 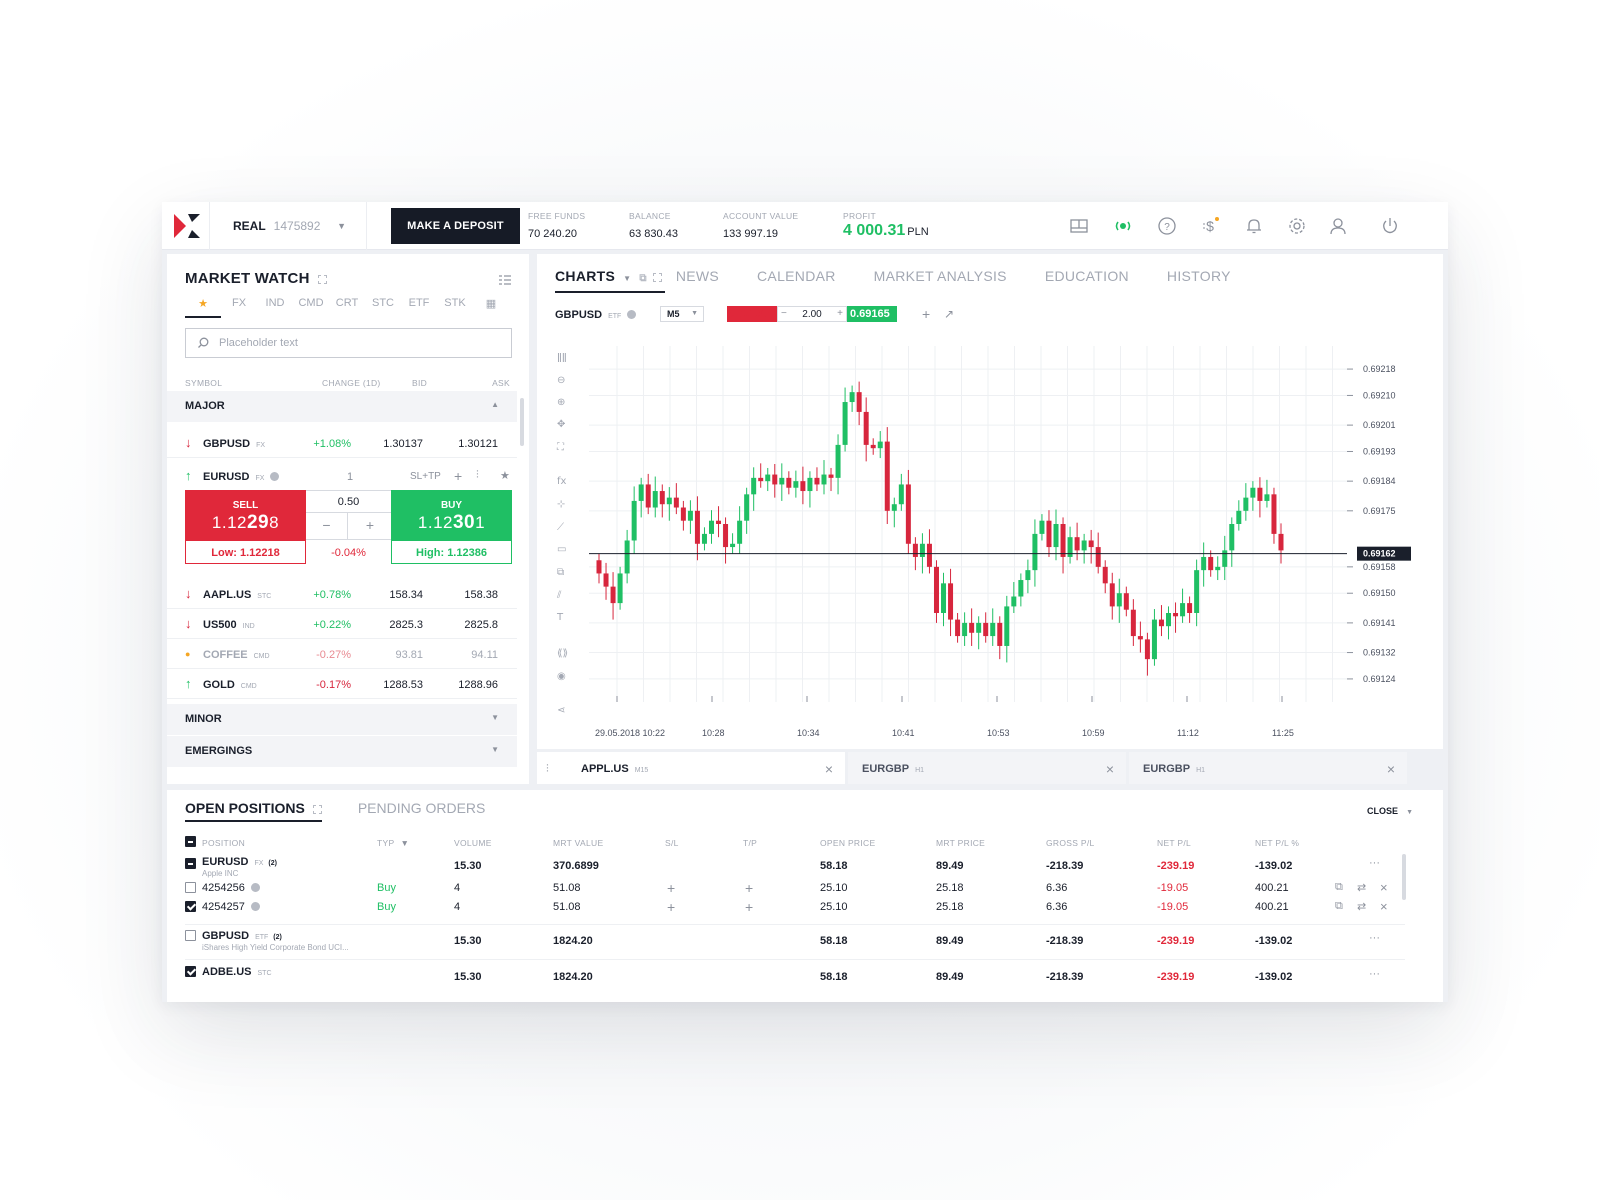 I want to click on layout-icon, so click(x=1079, y=226).